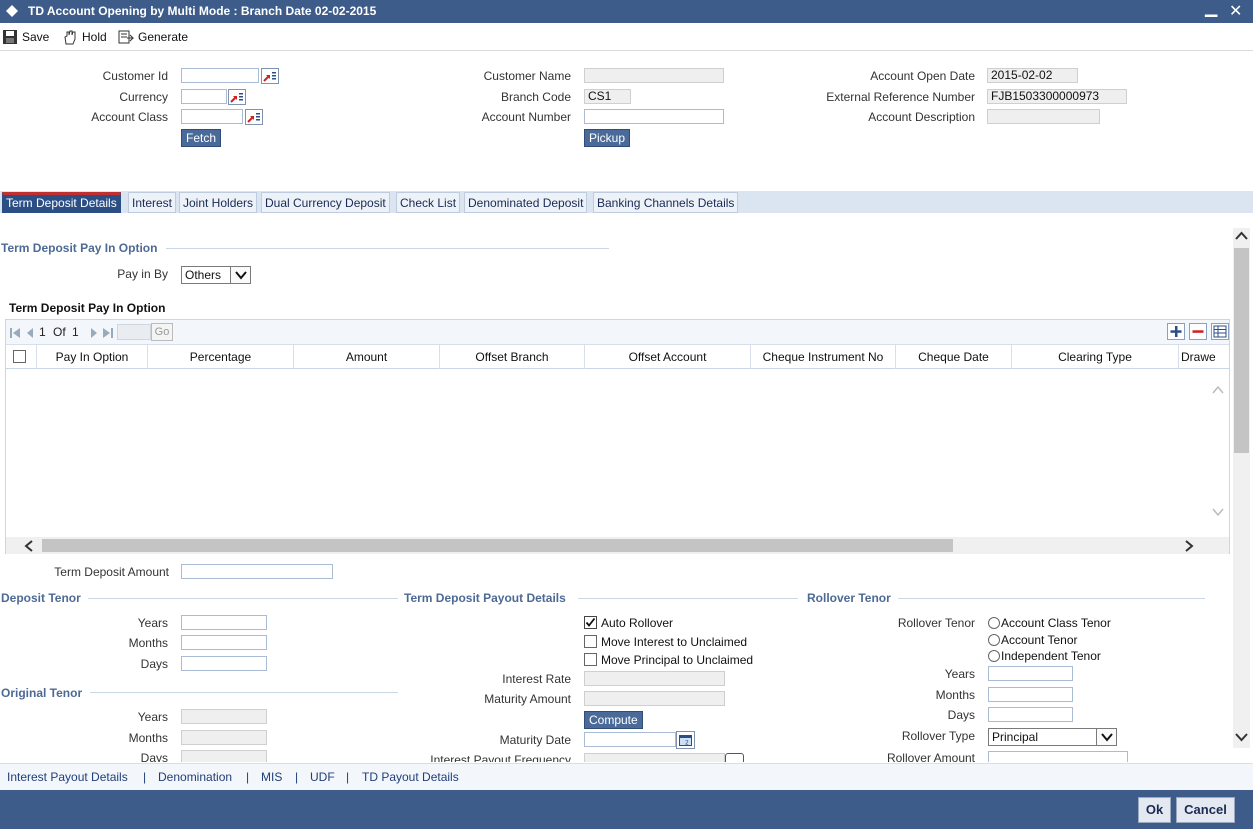 This screenshot has width=1253, height=829. Describe the element at coordinates (224, 663) in the screenshot. I see `deposit-days-input` at that location.